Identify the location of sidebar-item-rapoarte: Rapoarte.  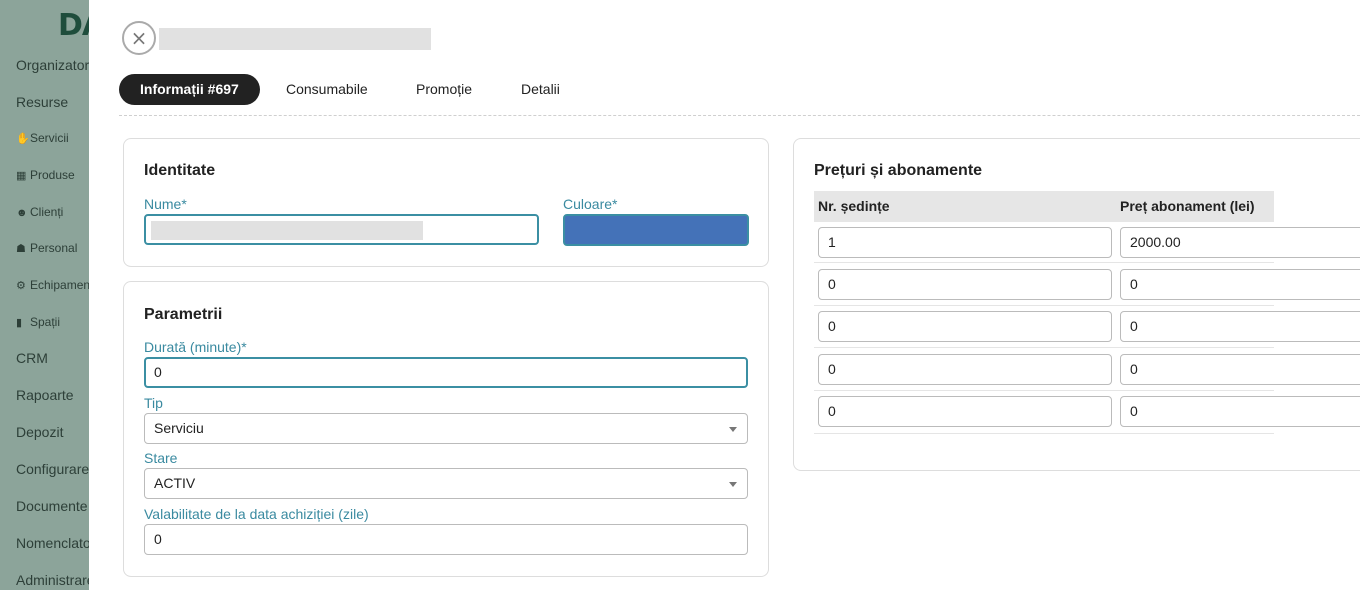
(45, 395).